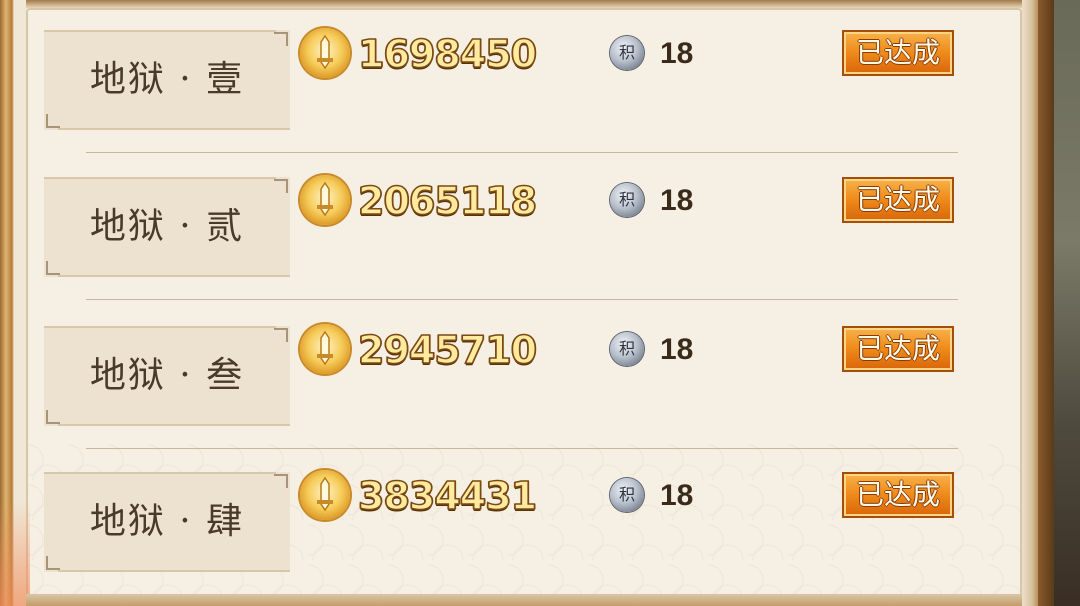 The image size is (1080, 606). I want to click on stage-name: 地狱 · 叁, so click(167, 375).